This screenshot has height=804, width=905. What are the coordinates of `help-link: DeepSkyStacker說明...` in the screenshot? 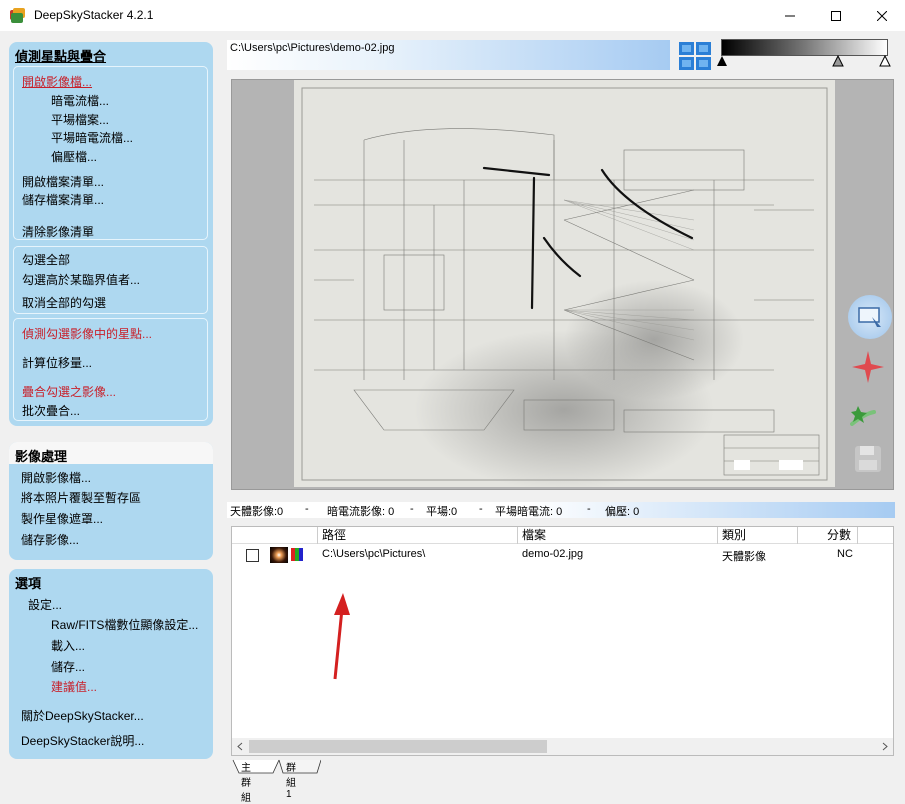 It's located at (82, 740).